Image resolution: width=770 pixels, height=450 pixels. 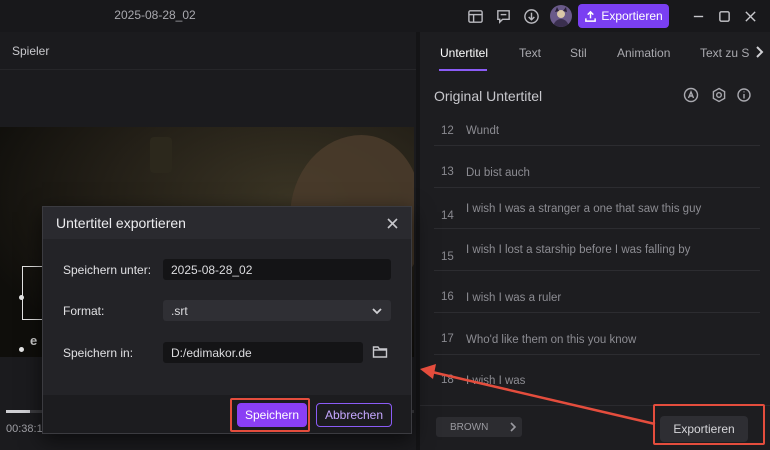 What do you see at coordinates (208, 51) in the screenshot?
I see `player-header: Spieler` at bounding box center [208, 51].